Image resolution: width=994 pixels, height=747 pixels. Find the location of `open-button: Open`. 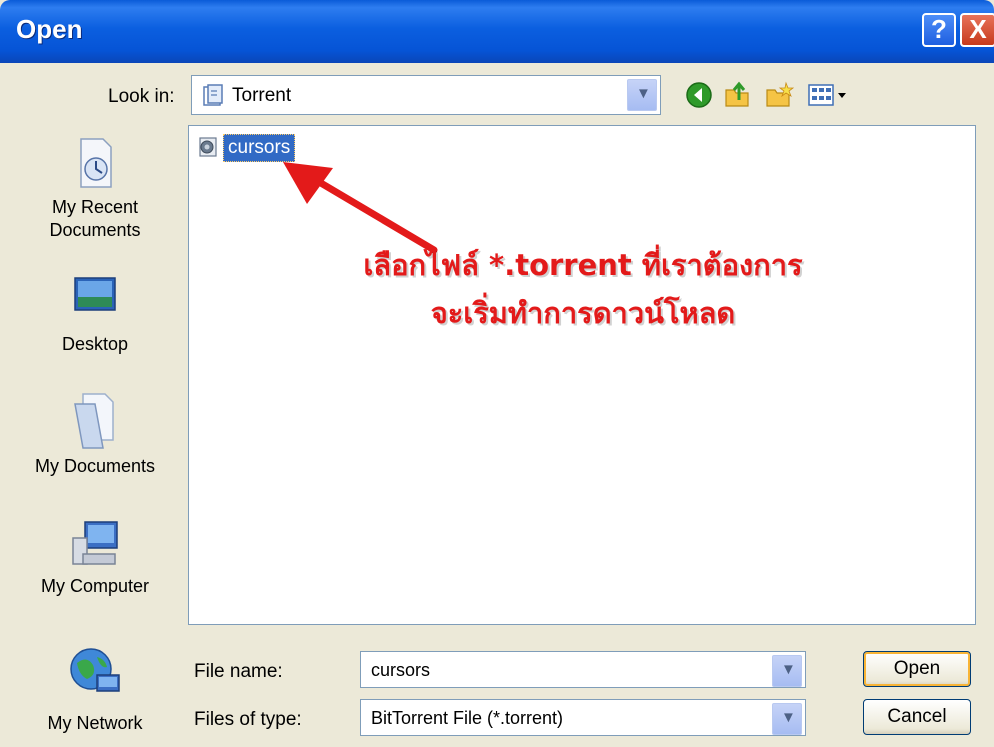

open-button: Open is located at coordinates (917, 669).